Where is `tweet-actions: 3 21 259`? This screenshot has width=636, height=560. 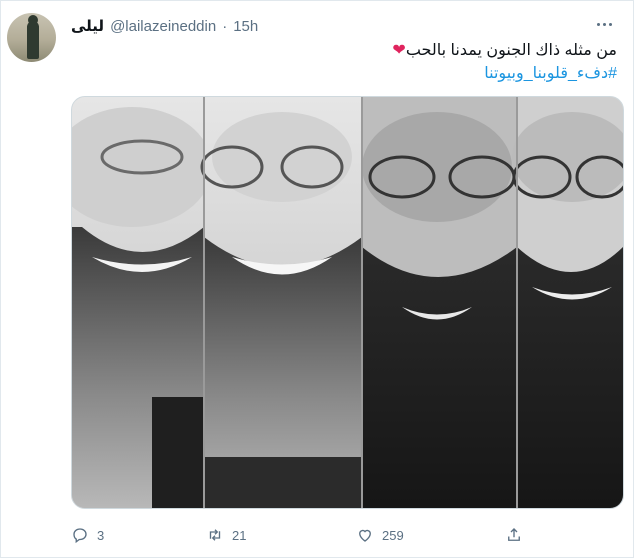 tweet-actions: 3 21 259 is located at coordinates (311, 535).